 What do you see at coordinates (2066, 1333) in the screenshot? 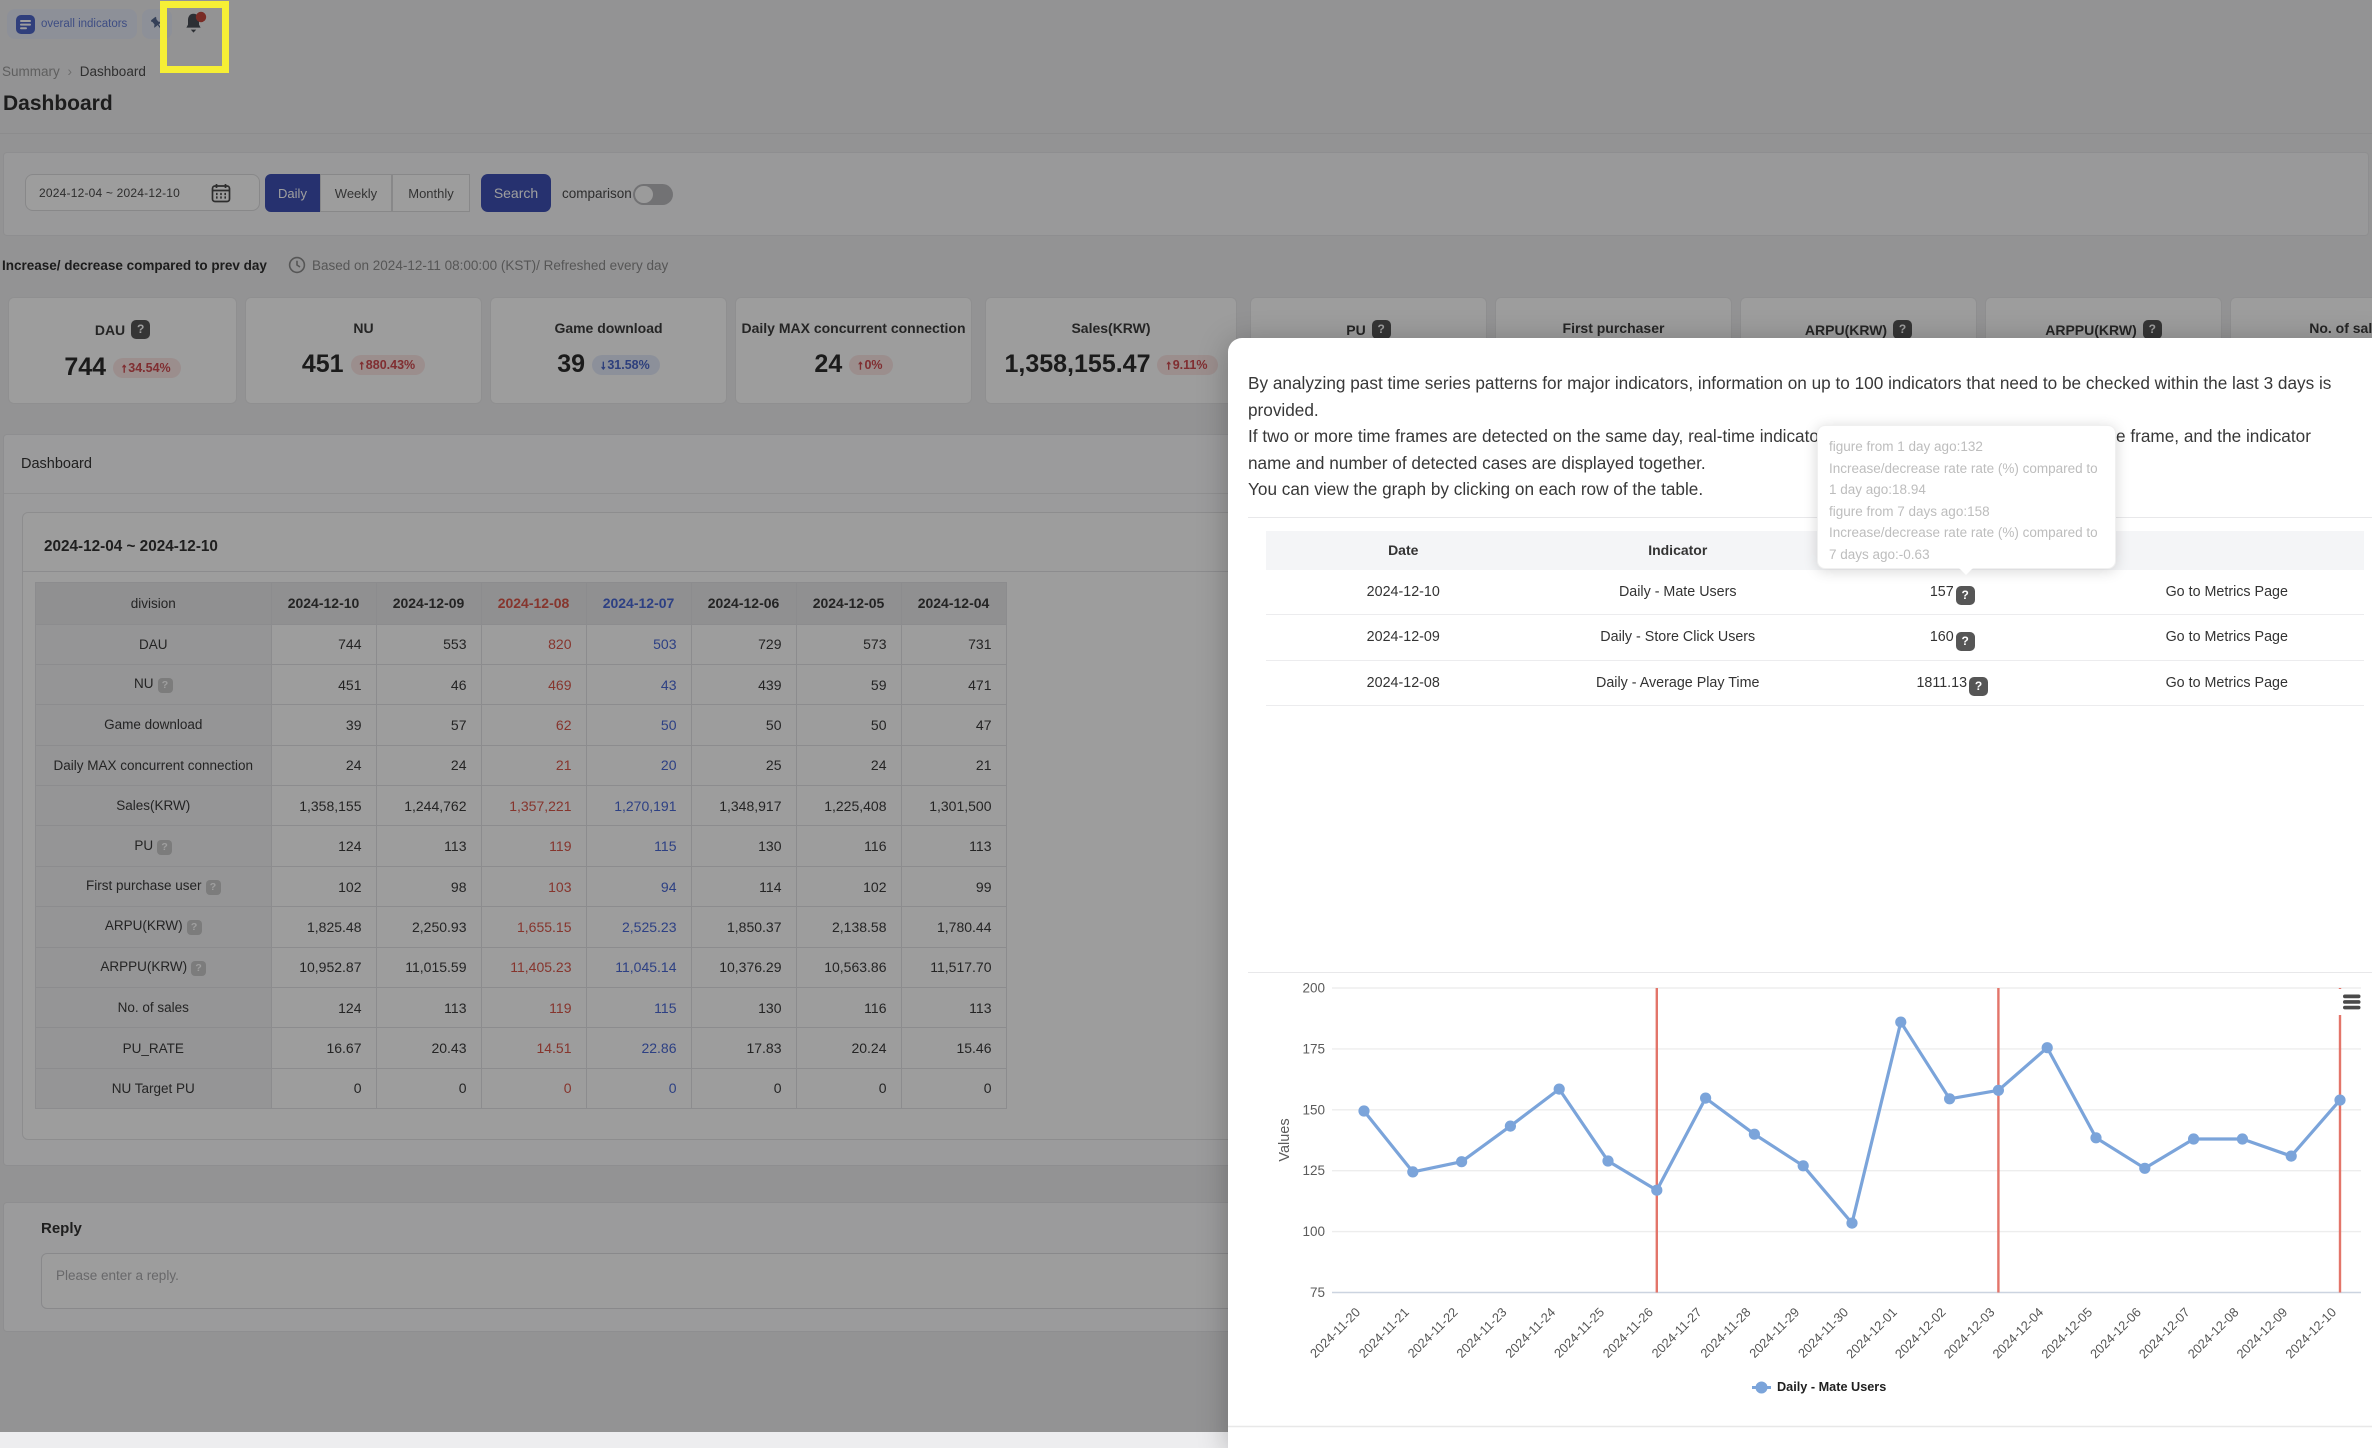
I see `svg-text: 2024-12-05` at bounding box center [2066, 1333].